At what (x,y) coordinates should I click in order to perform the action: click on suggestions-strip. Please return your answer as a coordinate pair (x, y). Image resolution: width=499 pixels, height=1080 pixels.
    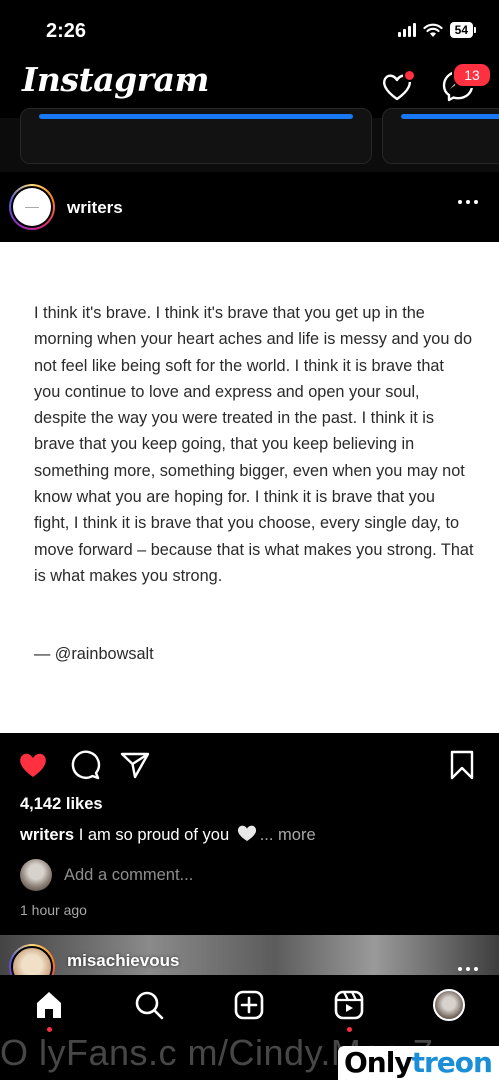
    Looking at the image, I should click on (249, 140).